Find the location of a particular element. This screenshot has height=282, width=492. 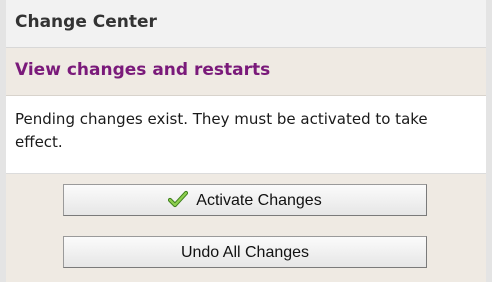

check-icon is located at coordinates (178, 198).